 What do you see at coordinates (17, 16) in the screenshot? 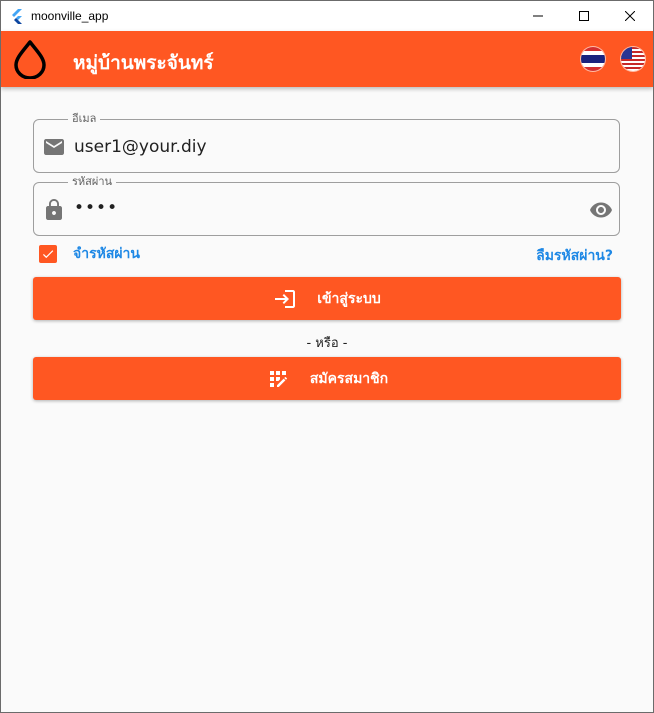
I see `flutter-logo-icon` at bounding box center [17, 16].